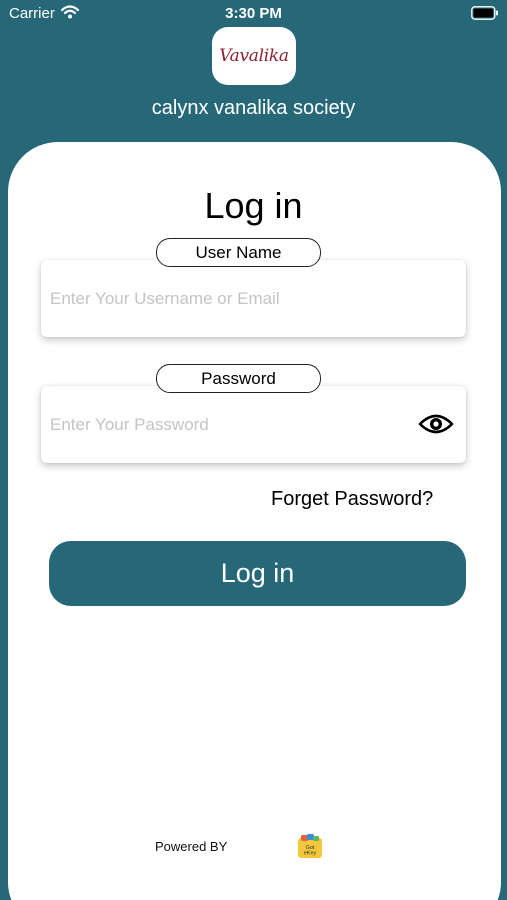  Describe the element at coordinates (230, 298) in the screenshot. I see `username-input` at that location.